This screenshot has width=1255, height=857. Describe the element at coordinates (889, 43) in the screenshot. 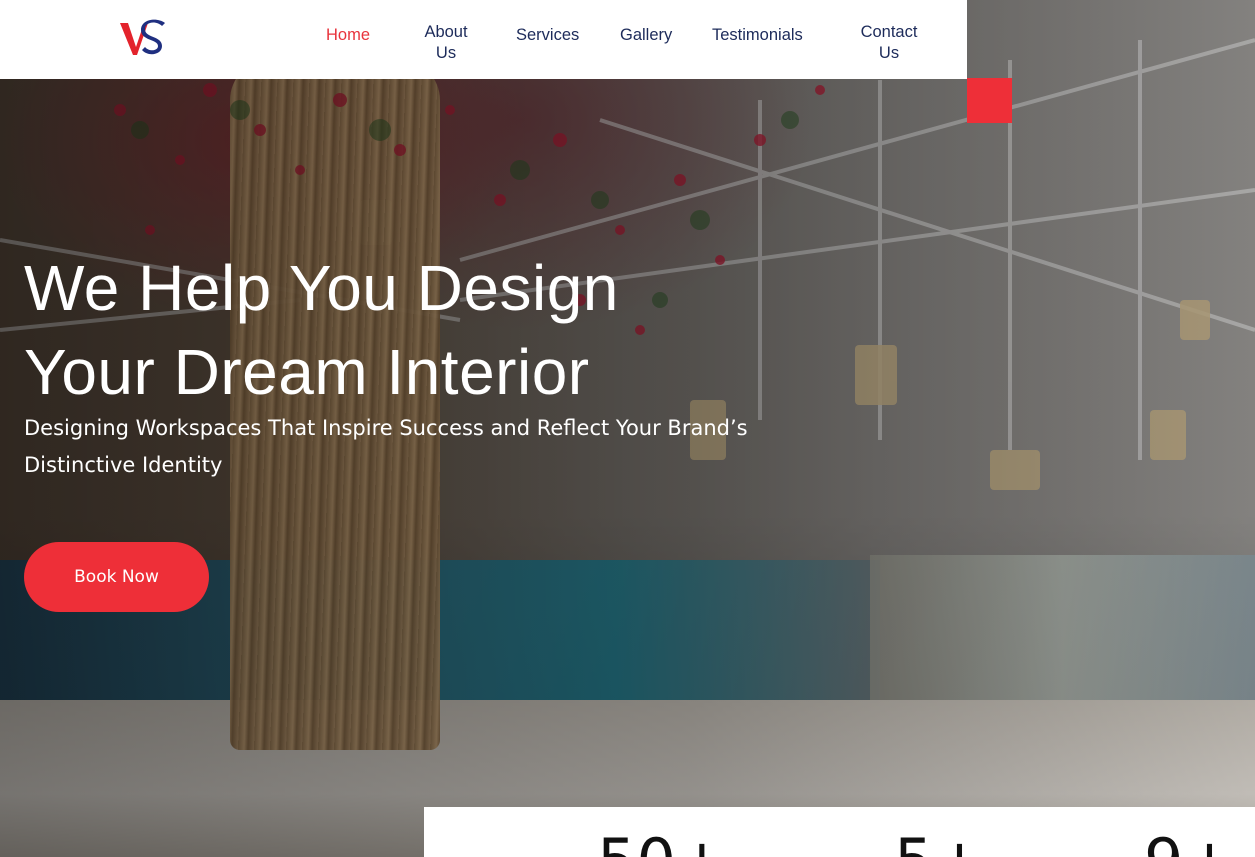

I see `nav-contact-us: Contact Us` at that location.